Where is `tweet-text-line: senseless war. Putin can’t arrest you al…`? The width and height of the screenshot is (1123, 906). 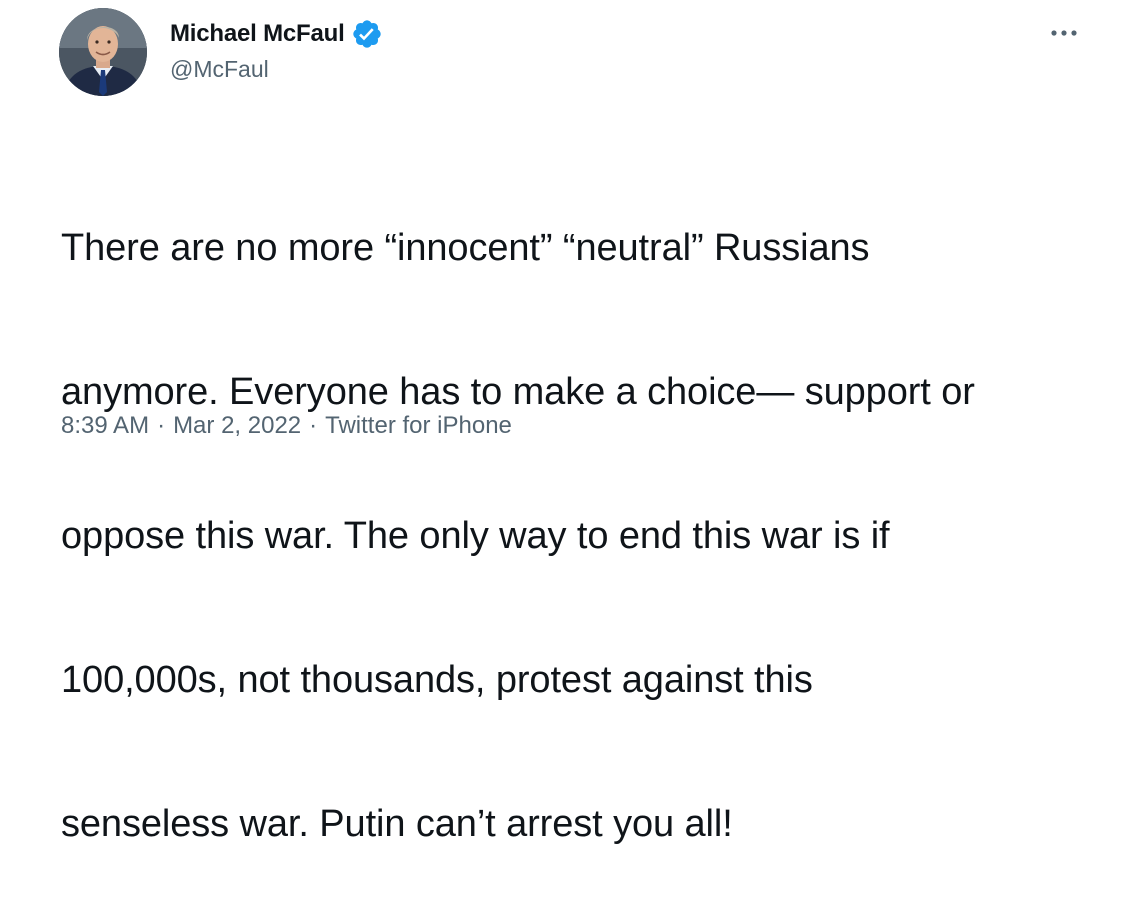
tweet-text-line: senseless war. Putin can’t arrest you al… is located at coordinates (397, 824).